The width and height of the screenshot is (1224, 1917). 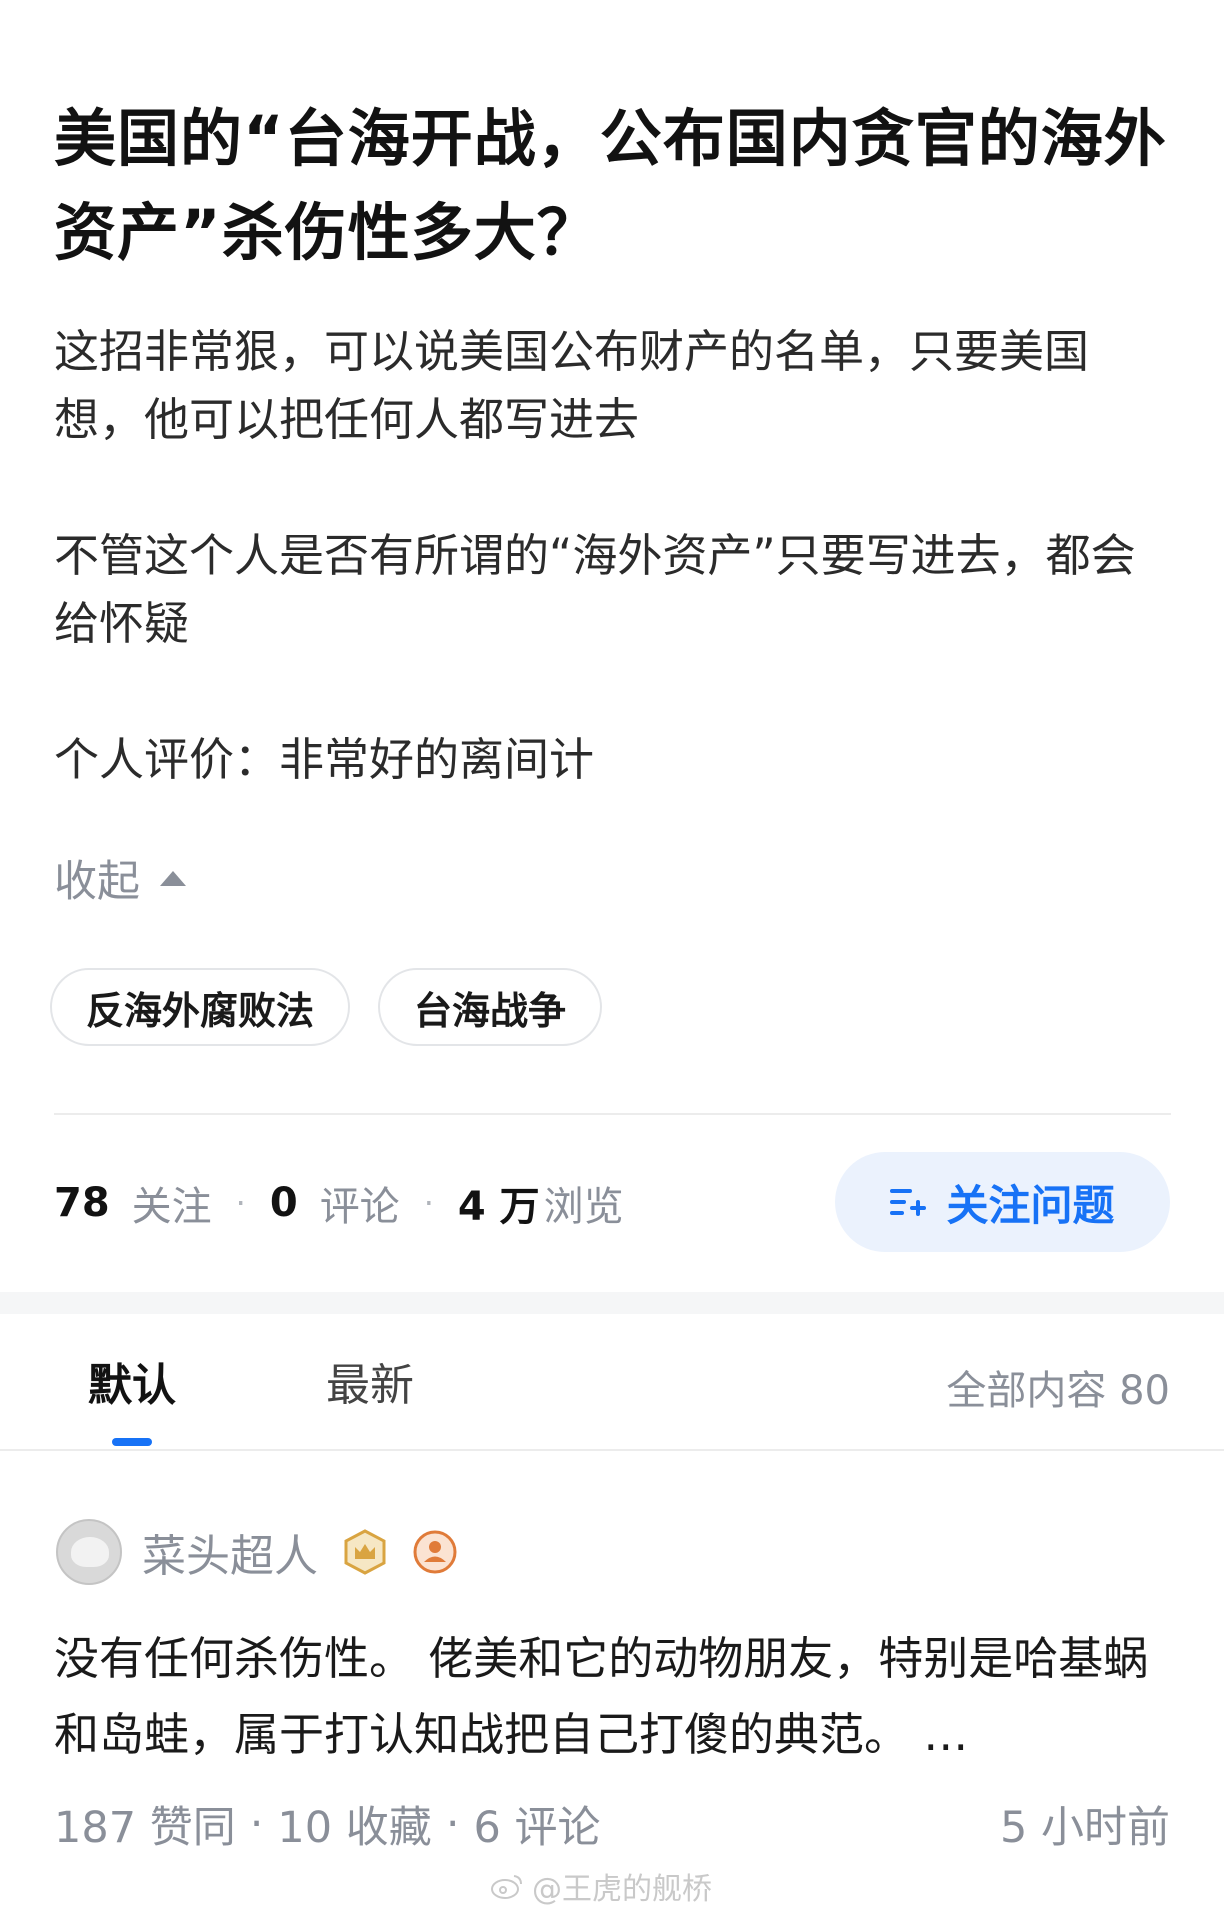 What do you see at coordinates (908, 1202) in the screenshot?
I see `follow-list-plus-icon` at bounding box center [908, 1202].